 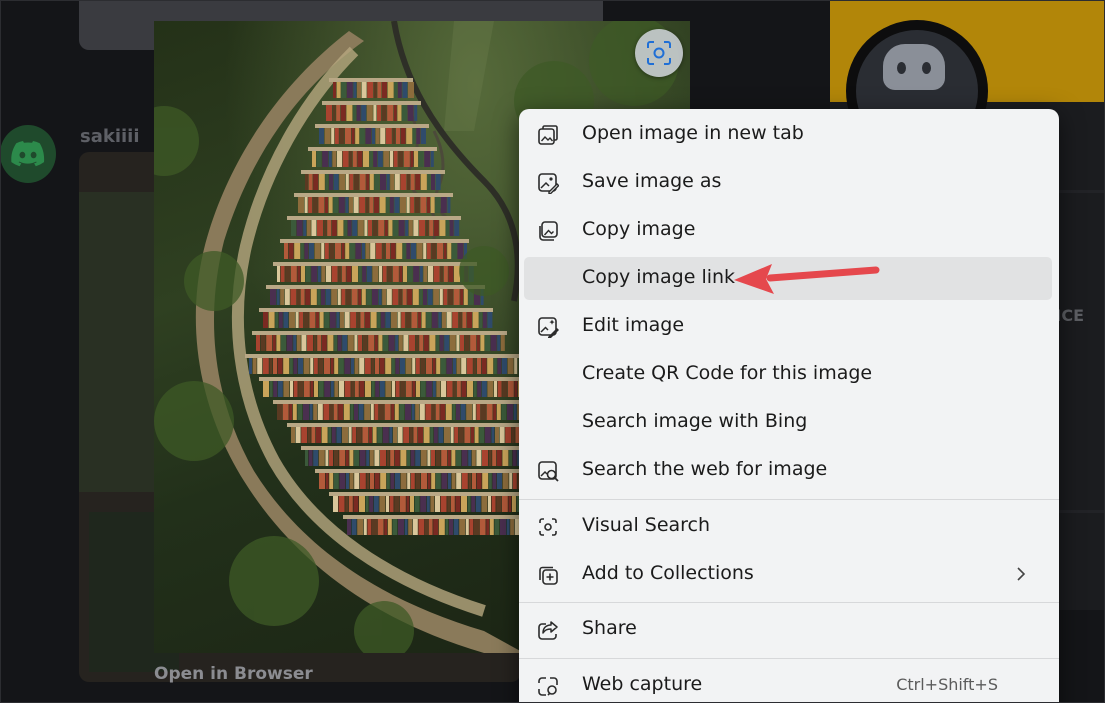 What do you see at coordinates (788, 422) in the screenshot?
I see `menu-item-search-image-bing: Search image with Bing` at bounding box center [788, 422].